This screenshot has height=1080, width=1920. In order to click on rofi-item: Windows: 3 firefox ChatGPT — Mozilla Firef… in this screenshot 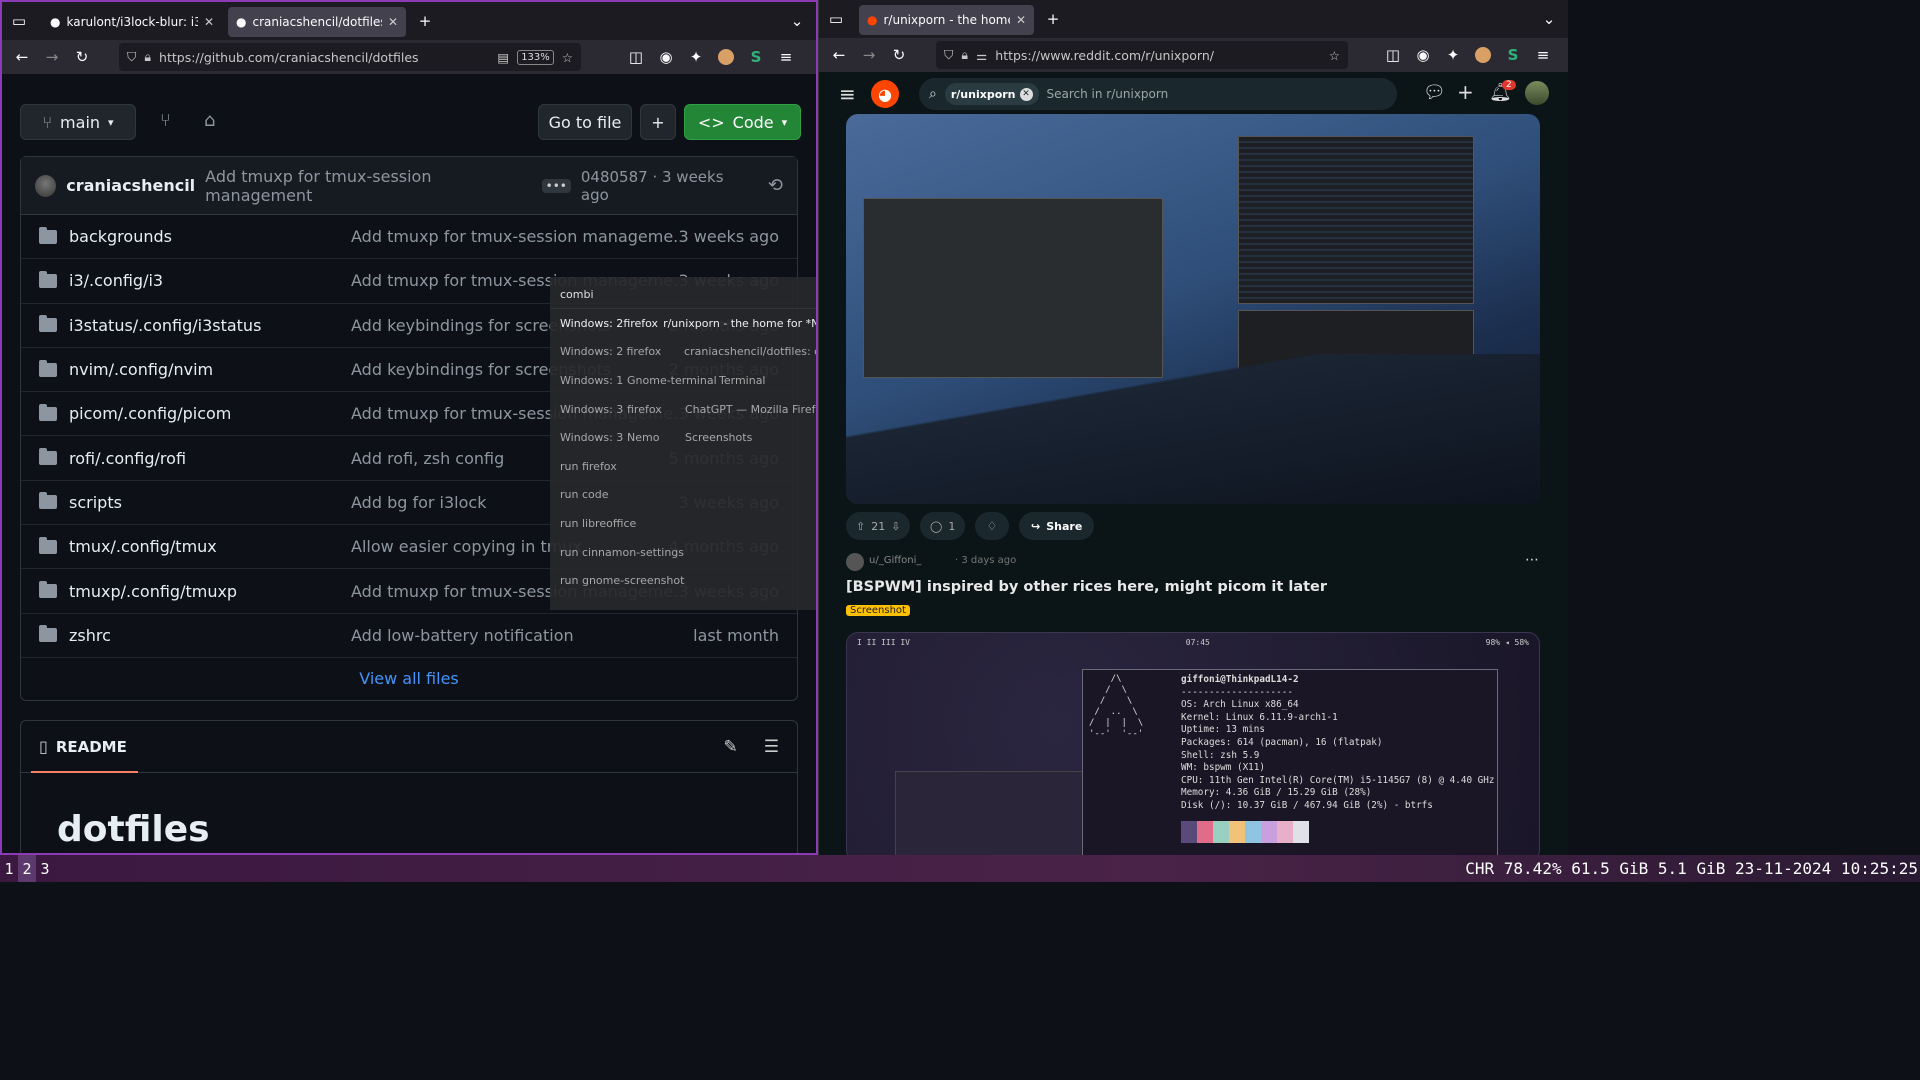, I will do `click(683, 409)`.